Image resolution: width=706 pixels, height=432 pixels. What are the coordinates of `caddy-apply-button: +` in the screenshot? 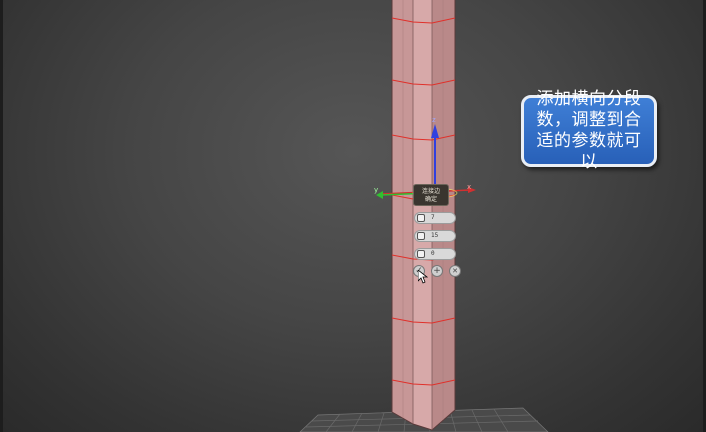 It's located at (437, 271).